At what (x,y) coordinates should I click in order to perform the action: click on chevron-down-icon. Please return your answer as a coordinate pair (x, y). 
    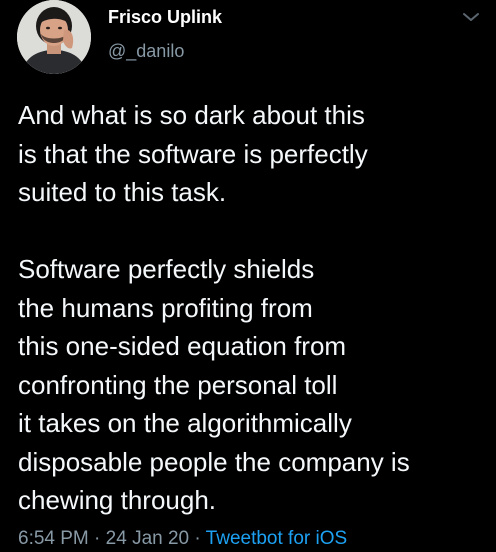
    Looking at the image, I should click on (471, 17).